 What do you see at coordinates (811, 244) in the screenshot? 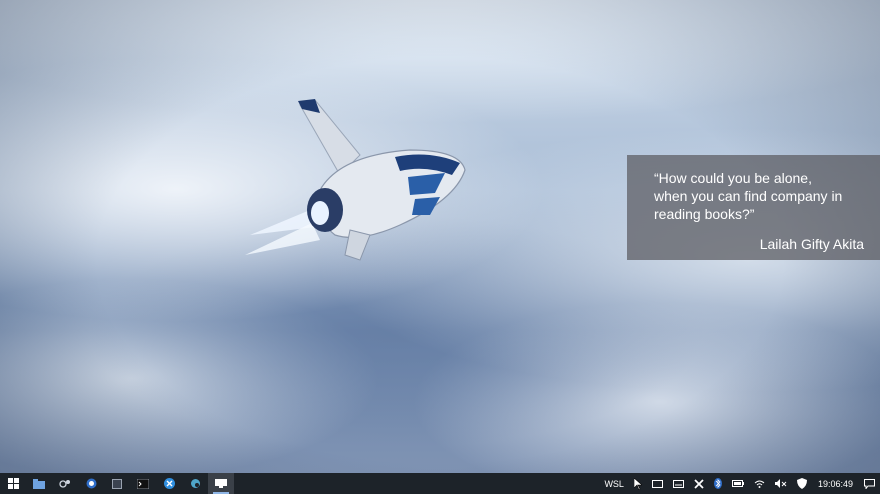
I see `quote-author: Lailah Gifty Akita` at bounding box center [811, 244].